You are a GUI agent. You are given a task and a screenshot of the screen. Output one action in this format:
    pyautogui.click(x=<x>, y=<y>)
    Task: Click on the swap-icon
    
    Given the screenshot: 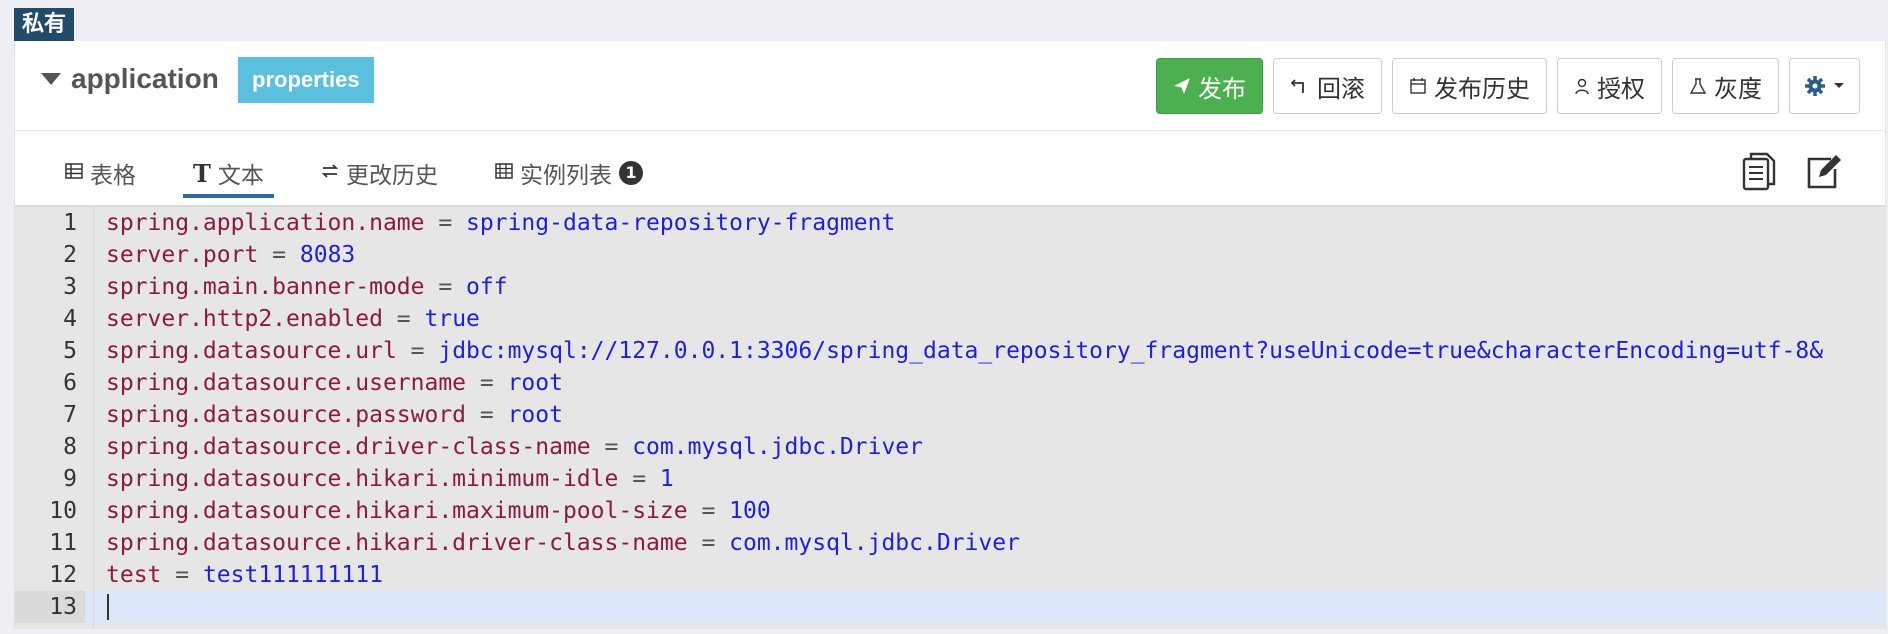 What is the action you would take?
    pyautogui.click(x=330, y=173)
    